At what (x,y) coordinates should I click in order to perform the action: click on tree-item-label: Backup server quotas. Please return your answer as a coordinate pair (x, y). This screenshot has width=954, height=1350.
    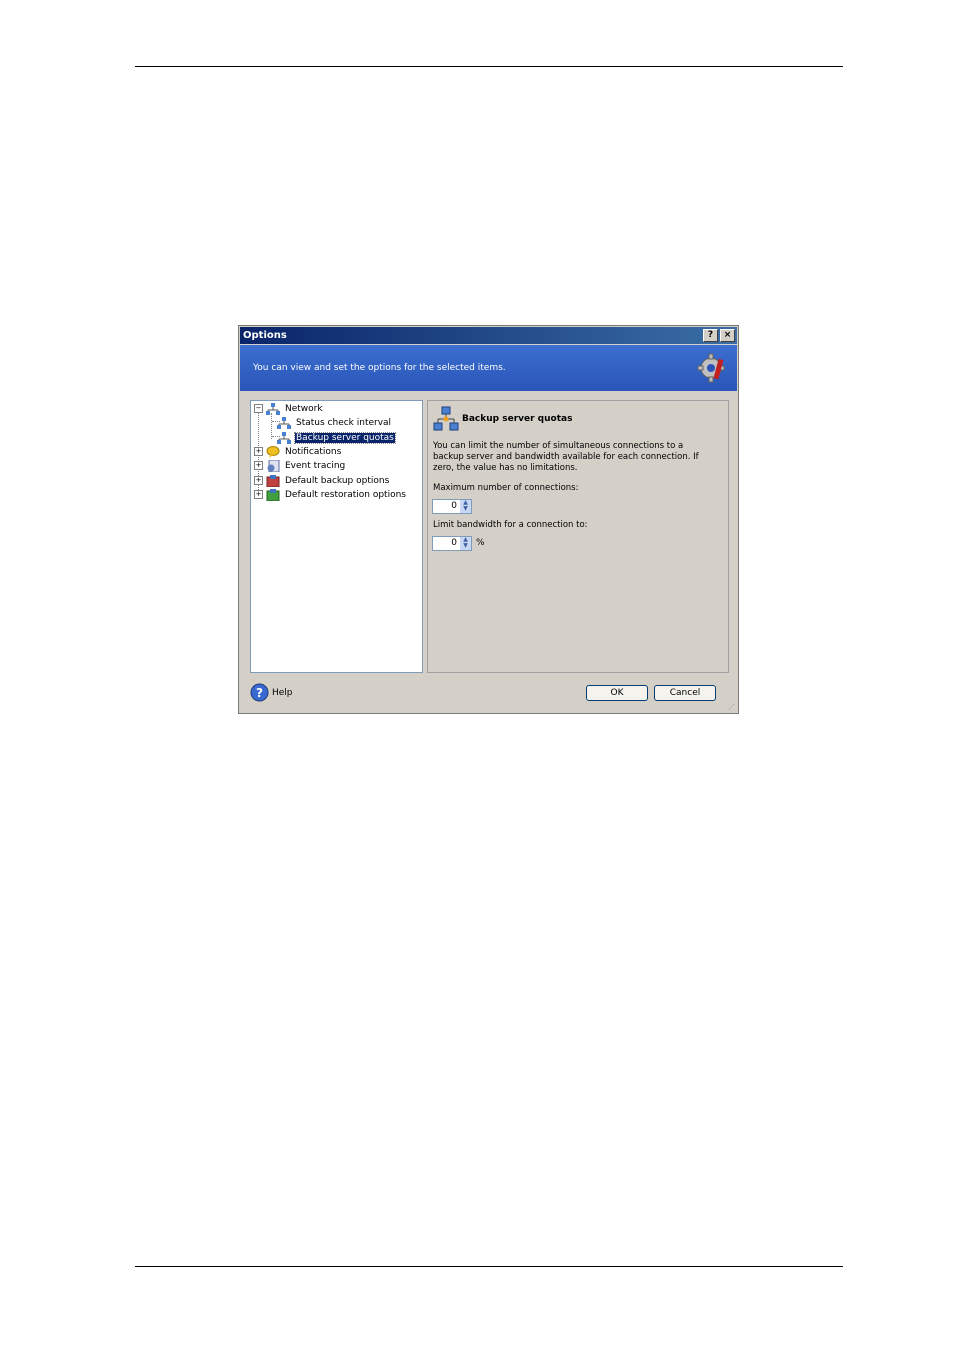
    Looking at the image, I should click on (345, 437).